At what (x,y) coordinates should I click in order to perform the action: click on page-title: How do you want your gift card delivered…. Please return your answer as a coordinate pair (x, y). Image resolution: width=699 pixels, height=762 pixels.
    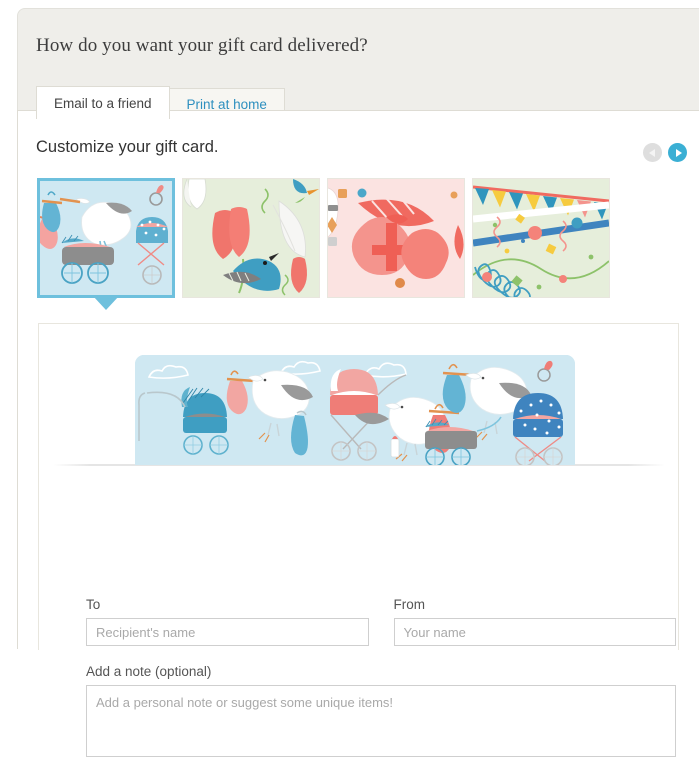
    Looking at the image, I should click on (202, 45).